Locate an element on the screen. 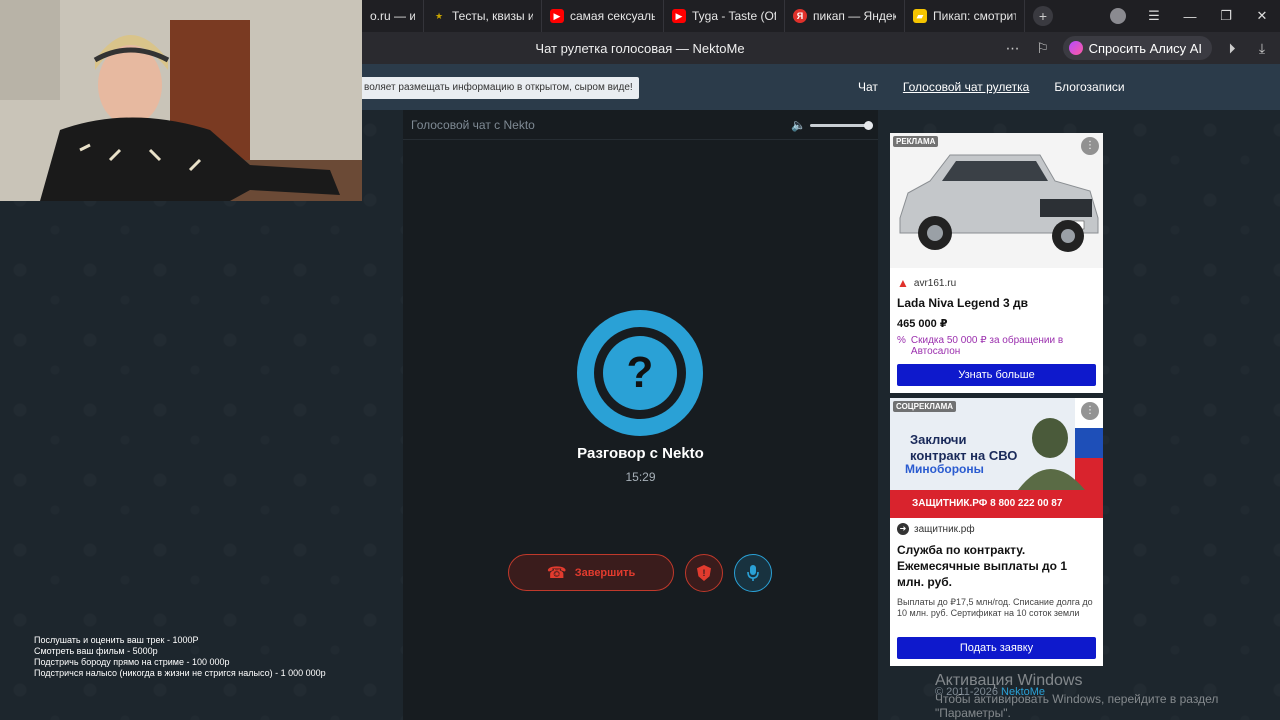 The image size is (1280, 720). site-nav: Чат Голосовой чат рулетка Блогозаписи is located at coordinates (991, 87).